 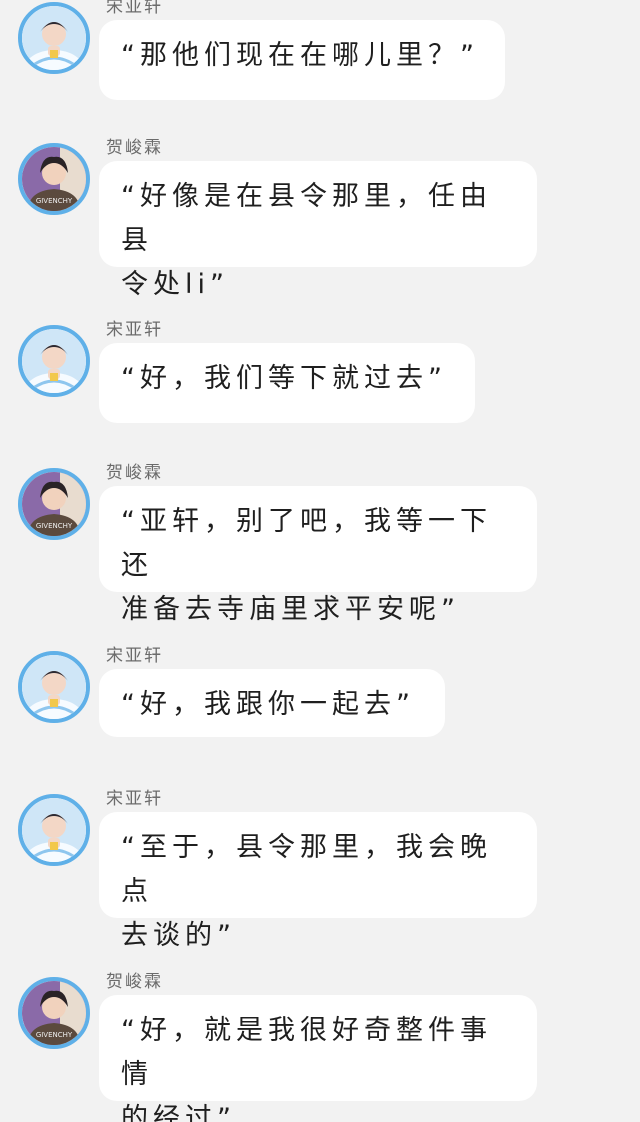 What do you see at coordinates (302, 60) in the screenshot?
I see `message-bubble: “那他们现在在哪儿里？”` at bounding box center [302, 60].